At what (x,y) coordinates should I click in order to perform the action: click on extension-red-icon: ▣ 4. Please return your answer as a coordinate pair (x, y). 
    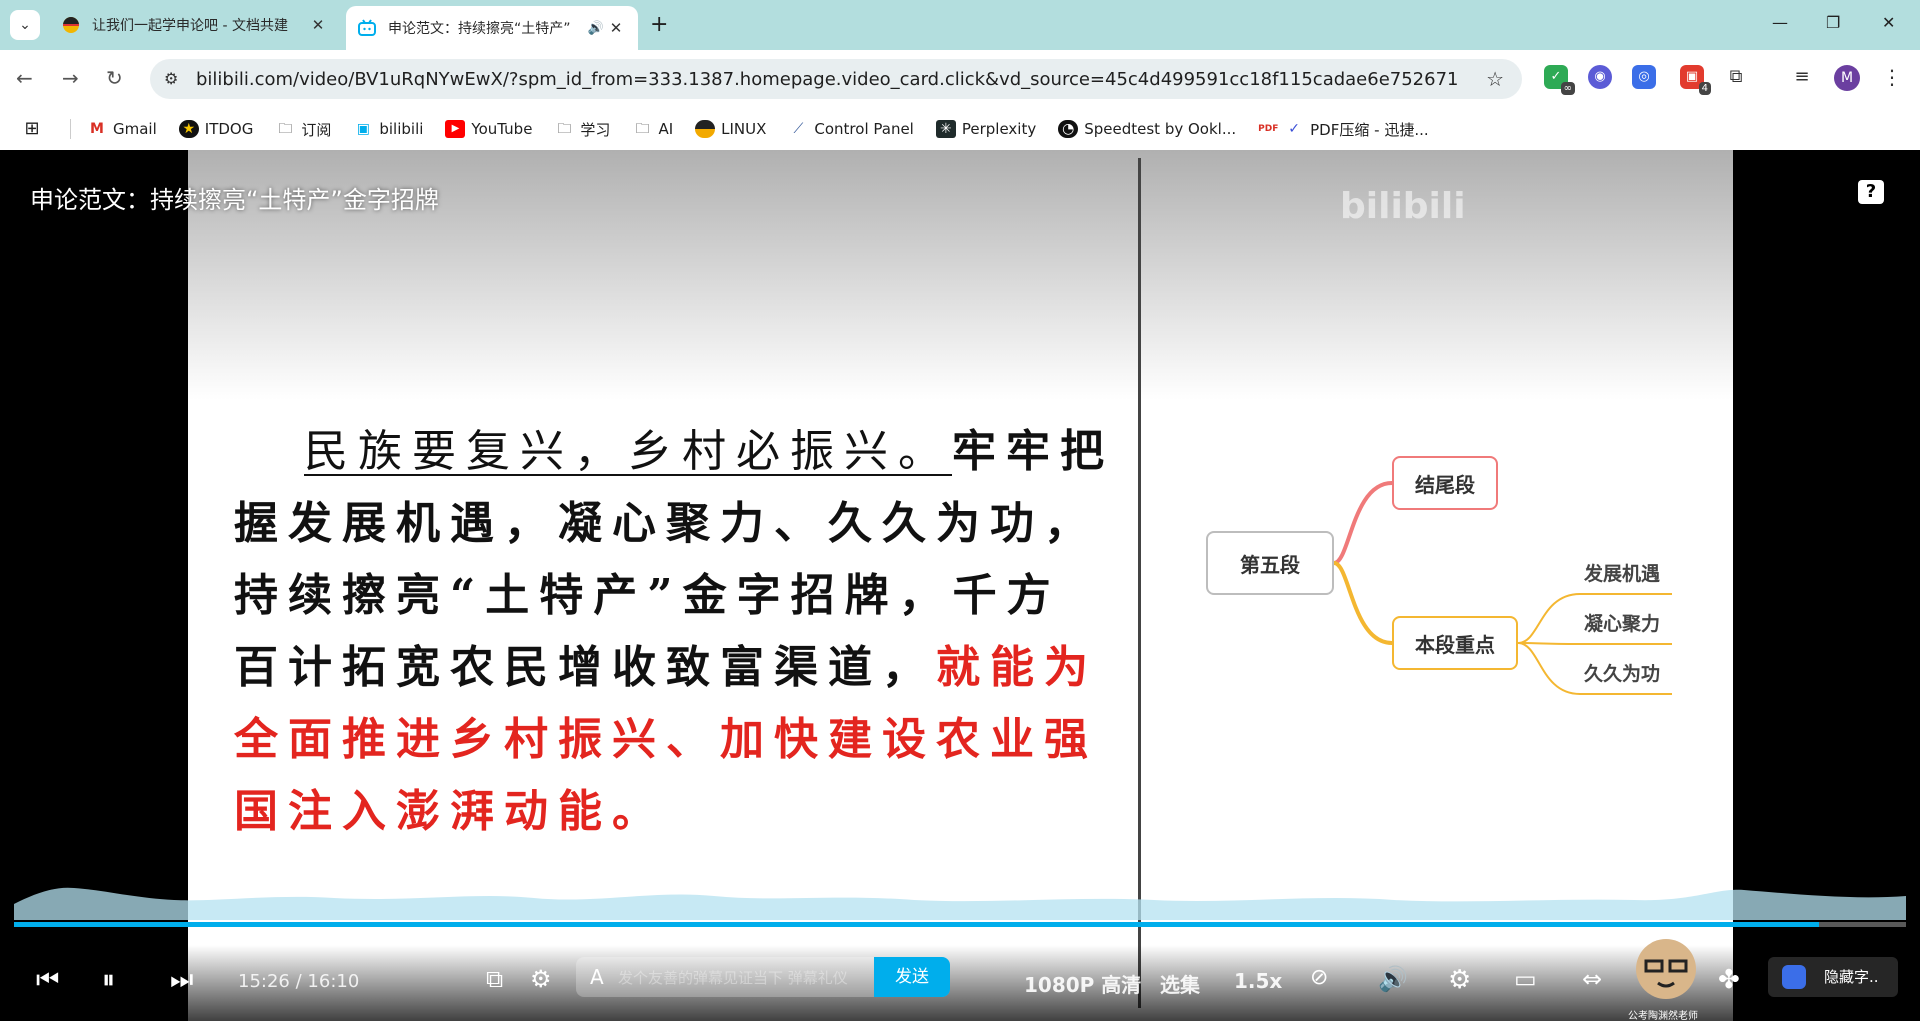
    Looking at the image, I should click on (1695, 80).